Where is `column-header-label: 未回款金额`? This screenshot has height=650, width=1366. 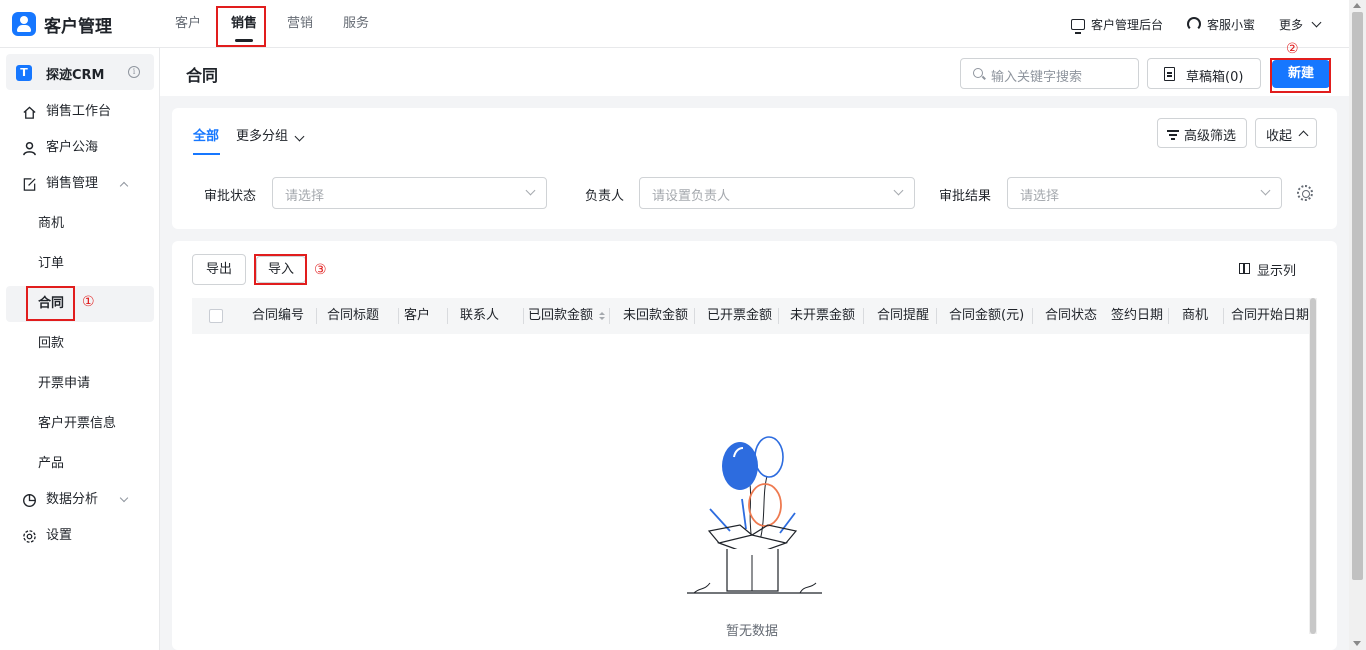 column-header-label: 未回款金额 is located at coordinates (656, 315).